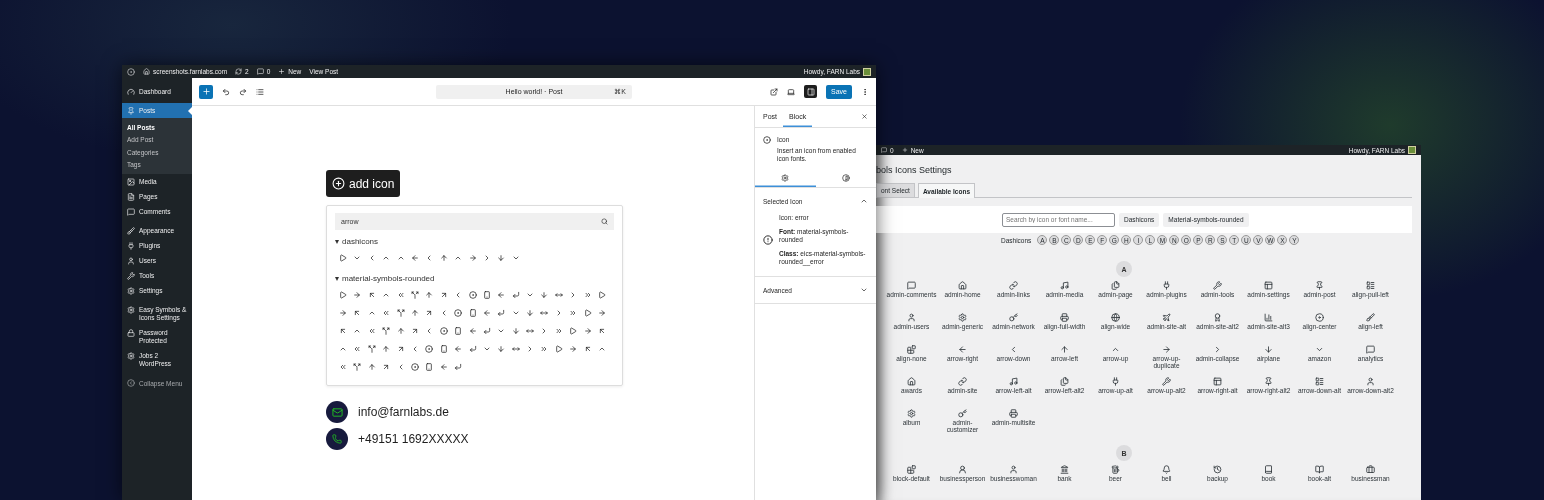 The image size is (1544, 500). I want to click on add-block-button, so click(206, 91).